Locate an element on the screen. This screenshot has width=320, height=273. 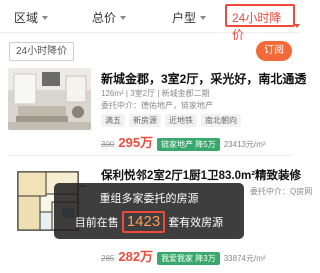
toast-prefix: 目前在售 is located at coordinates (96, 223).